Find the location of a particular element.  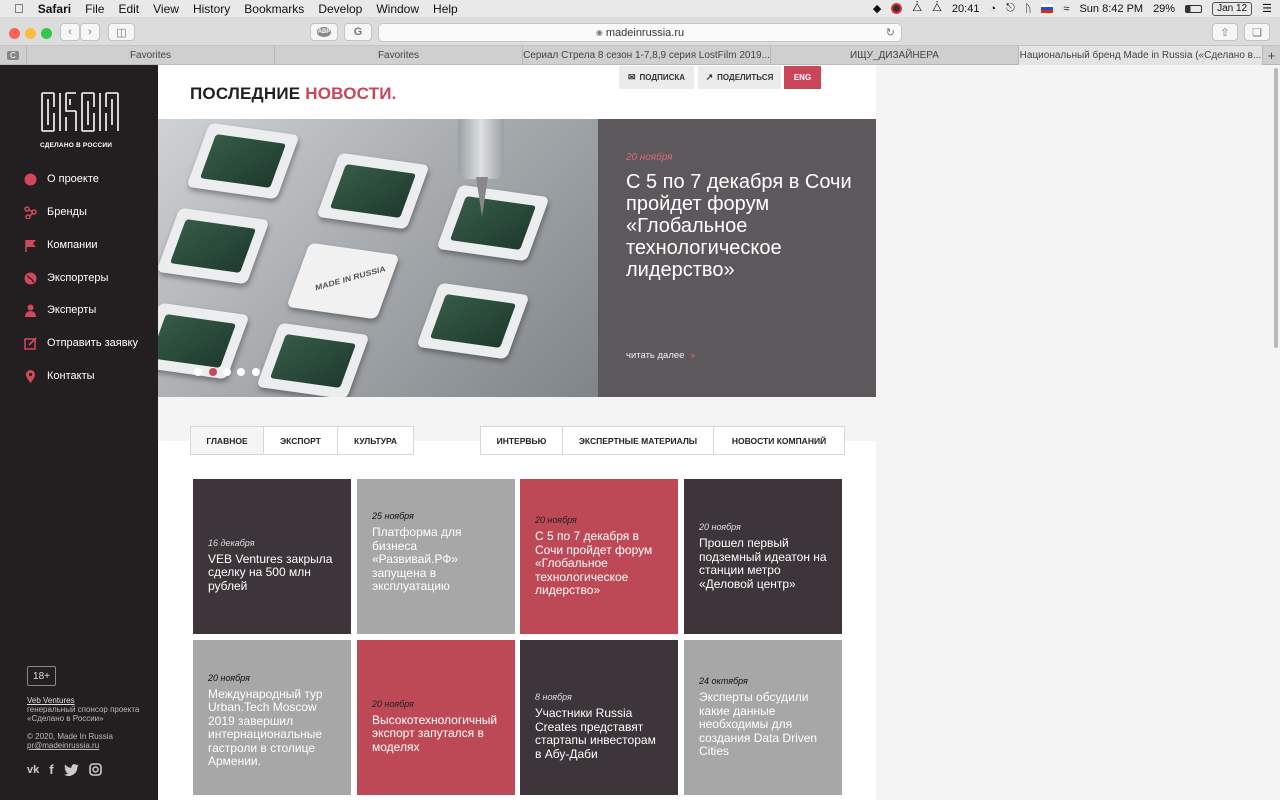

site-logo: СДЕЛАНО В РОССИИ is located at coordinates (80, 119).